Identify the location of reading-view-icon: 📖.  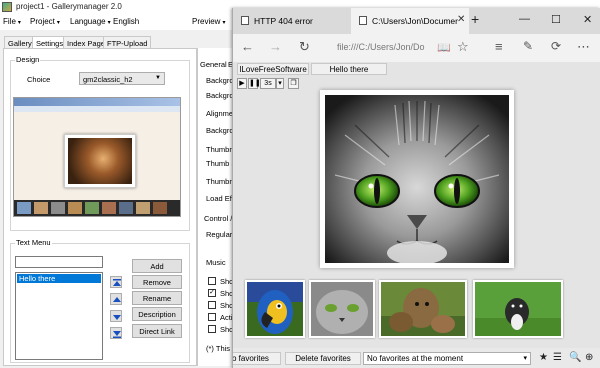
(444, 47).